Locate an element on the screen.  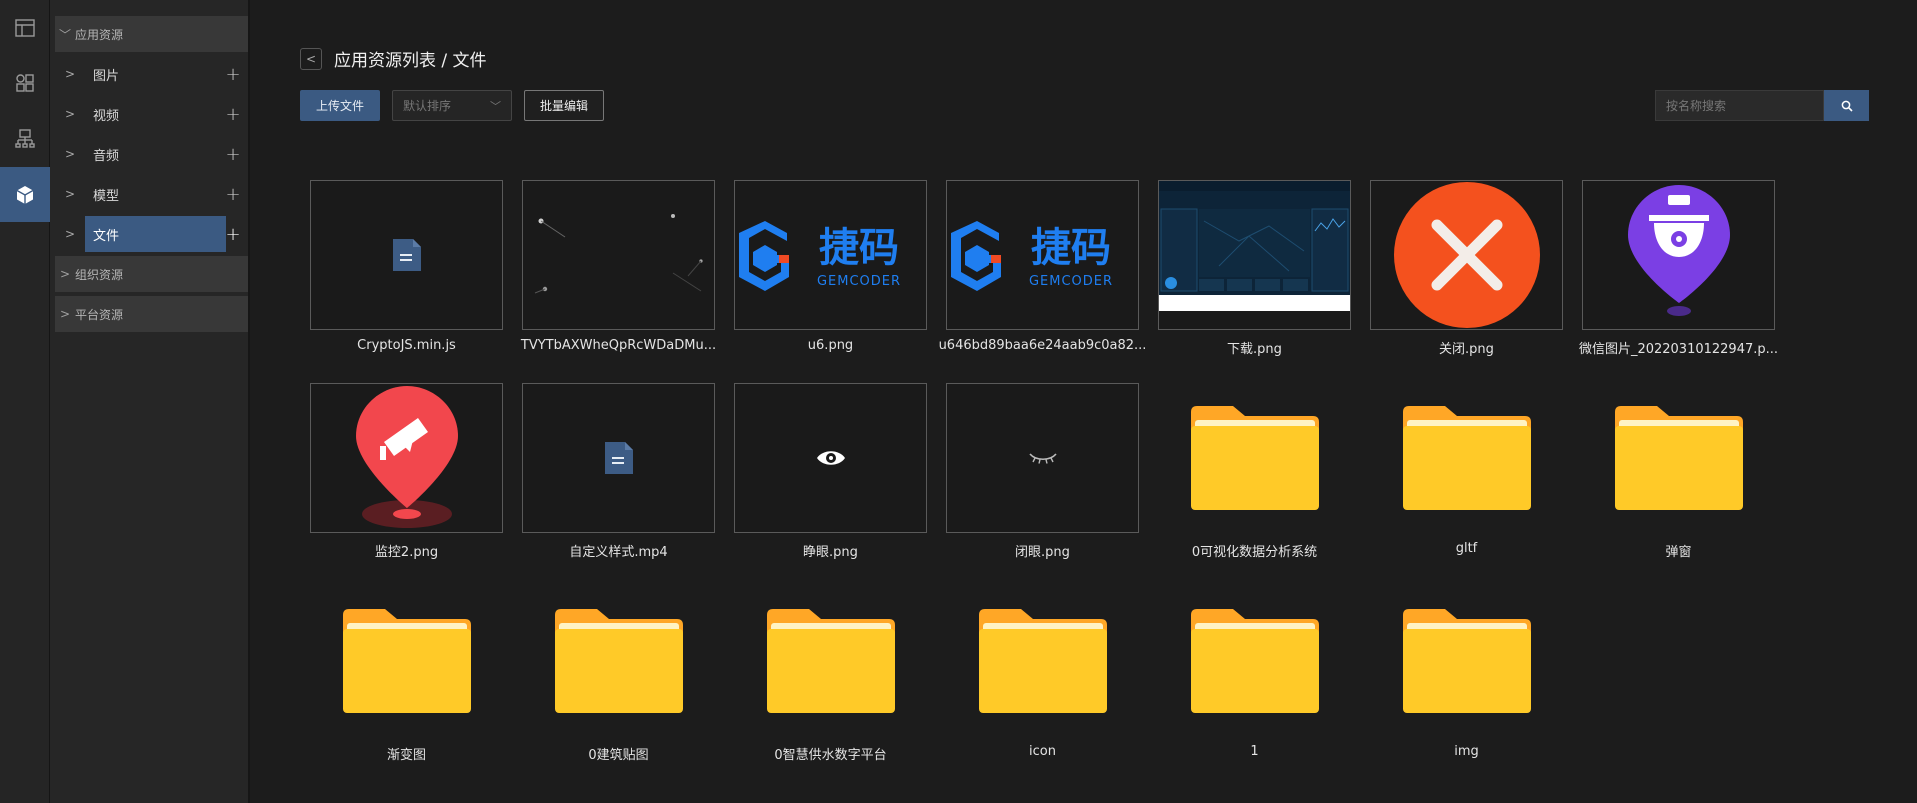
tree-item-models: > 模型 + is located at coordinates (151, 194).